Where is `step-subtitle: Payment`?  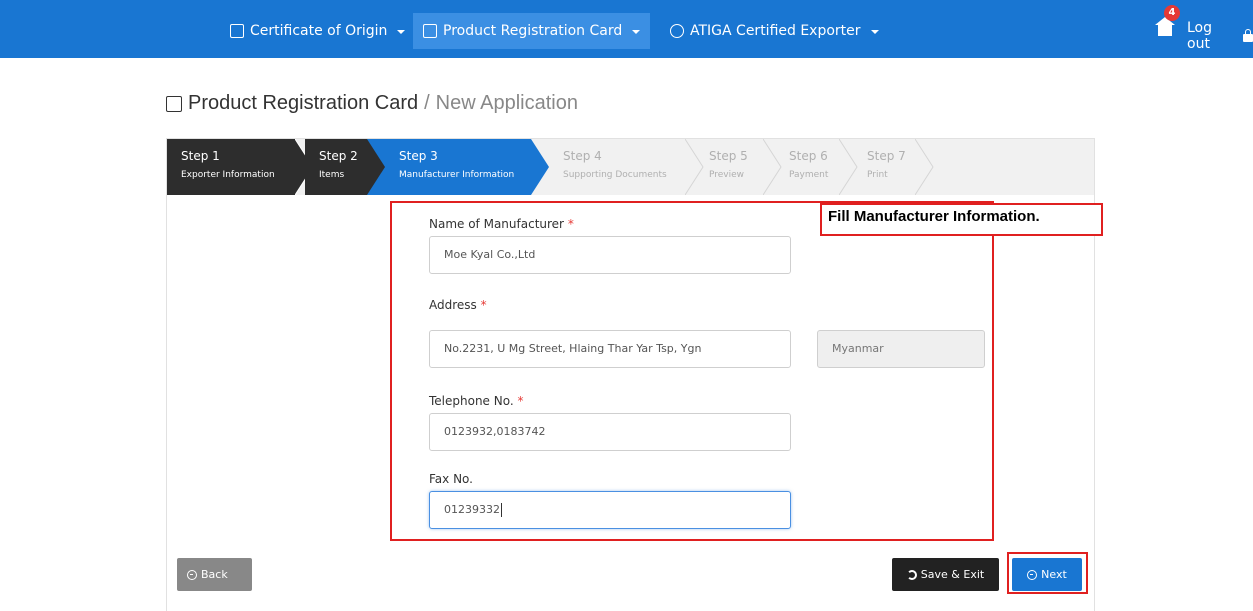
step-subtitle: Payment is located at coordinates (809, 175).